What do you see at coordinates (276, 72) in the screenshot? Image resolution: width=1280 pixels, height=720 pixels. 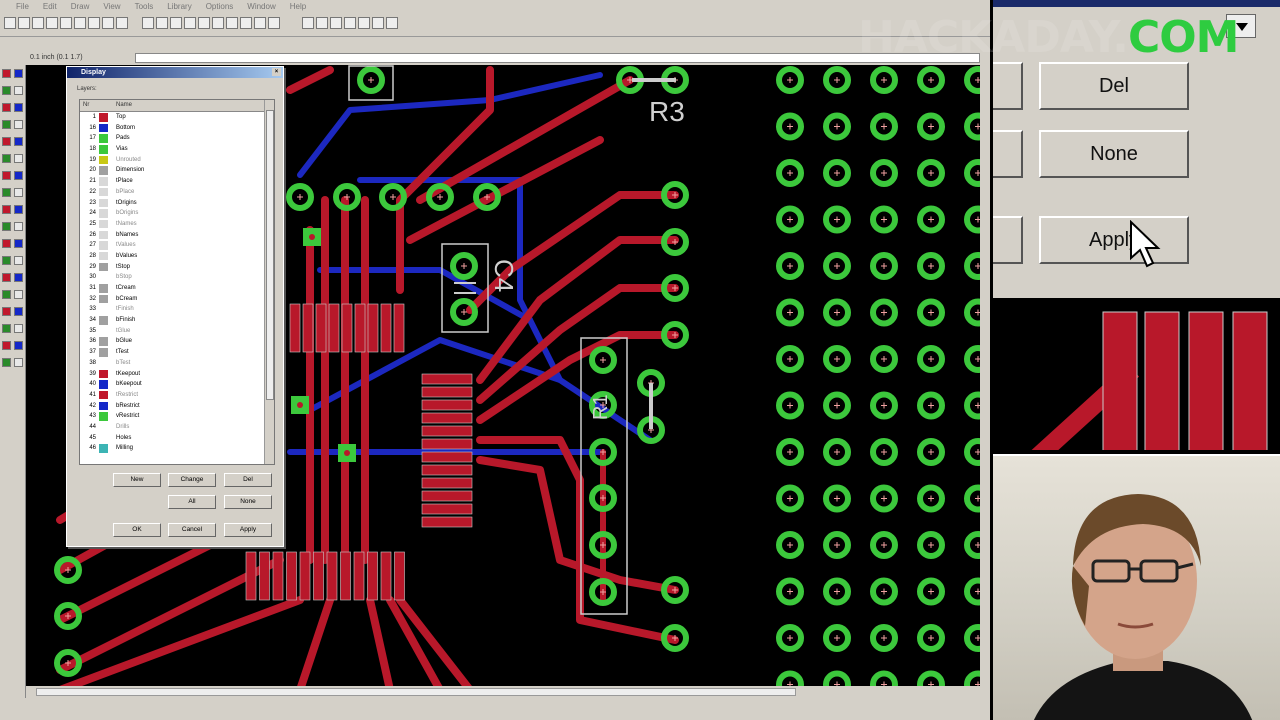 I see `close-icon: ×` at bounding box center [276, 72].